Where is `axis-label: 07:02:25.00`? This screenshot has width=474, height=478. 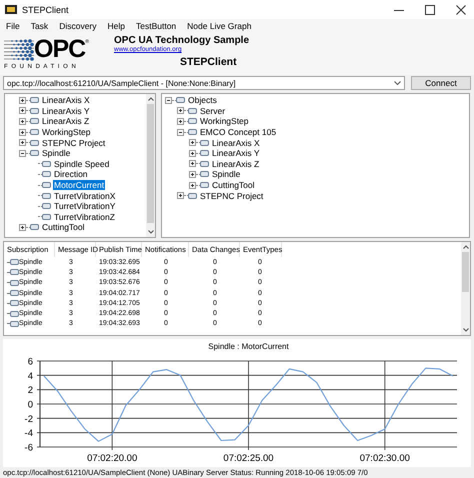 axis-label: 07:02:25.00 is located at coordinates (248, 458).